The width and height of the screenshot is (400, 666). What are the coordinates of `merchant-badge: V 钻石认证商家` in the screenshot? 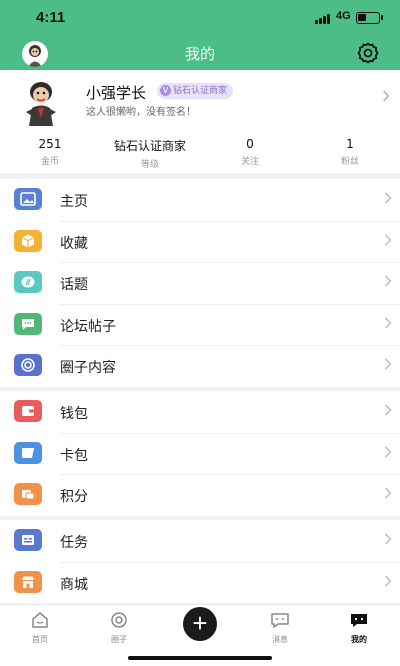 It's located at (195, 91).